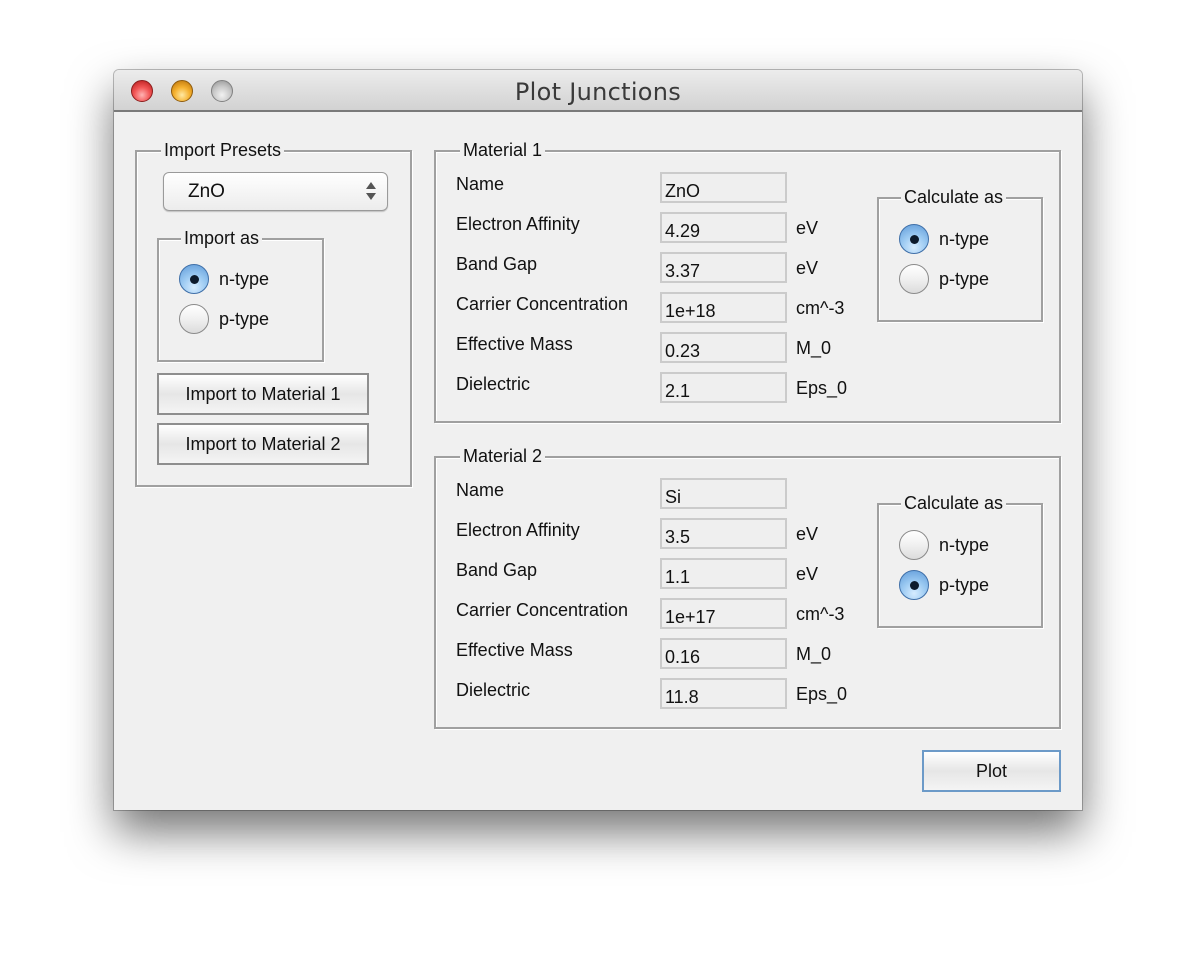 This screenshot has width=1196, height=968. What do you see at coordinates (723, 387) in the screenshot?
I see `m1-dielectric-field: 2.1` at bounding box center [723, 387].